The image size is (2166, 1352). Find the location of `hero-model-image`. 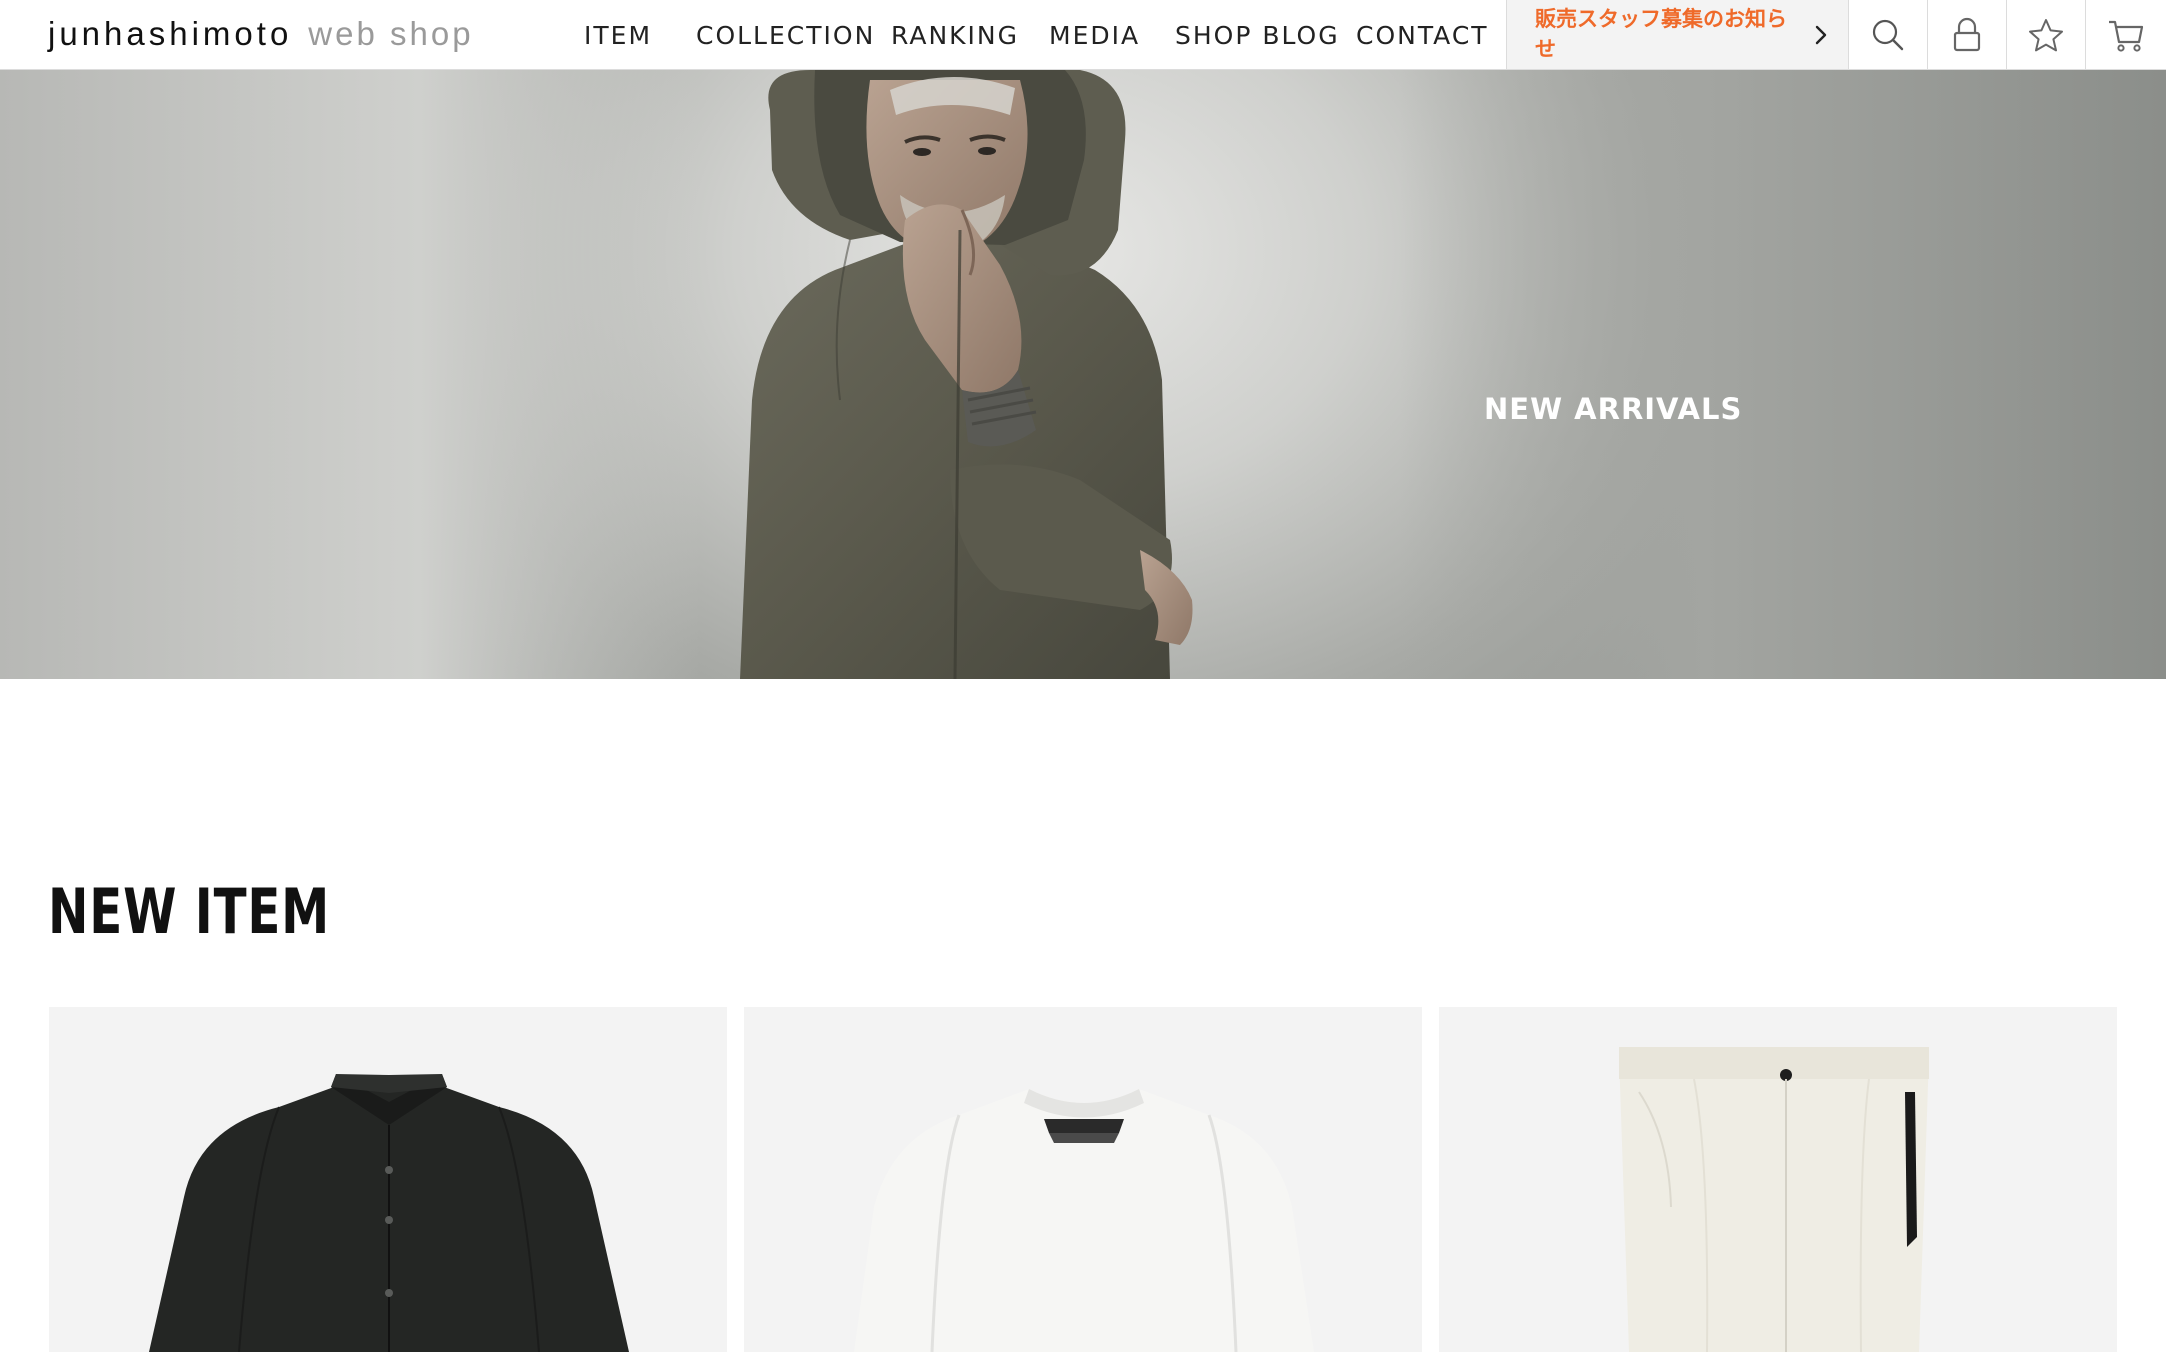

hero-model-image is located at coordinates (966, 374).